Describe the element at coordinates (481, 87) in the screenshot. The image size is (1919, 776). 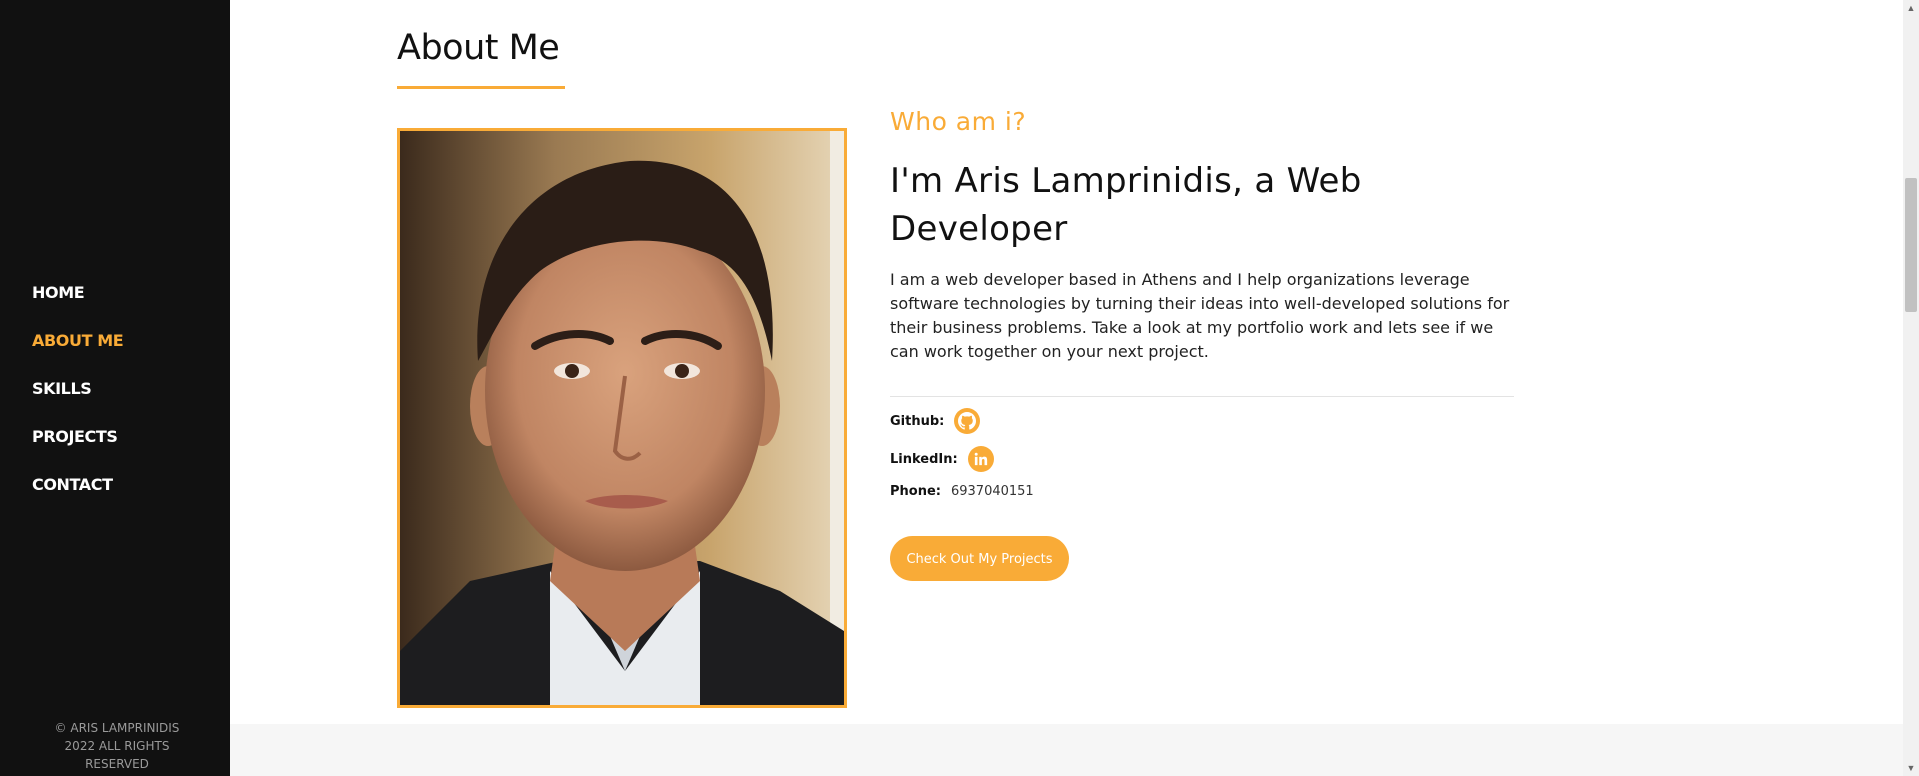
I see `section-title-underline` at that location.